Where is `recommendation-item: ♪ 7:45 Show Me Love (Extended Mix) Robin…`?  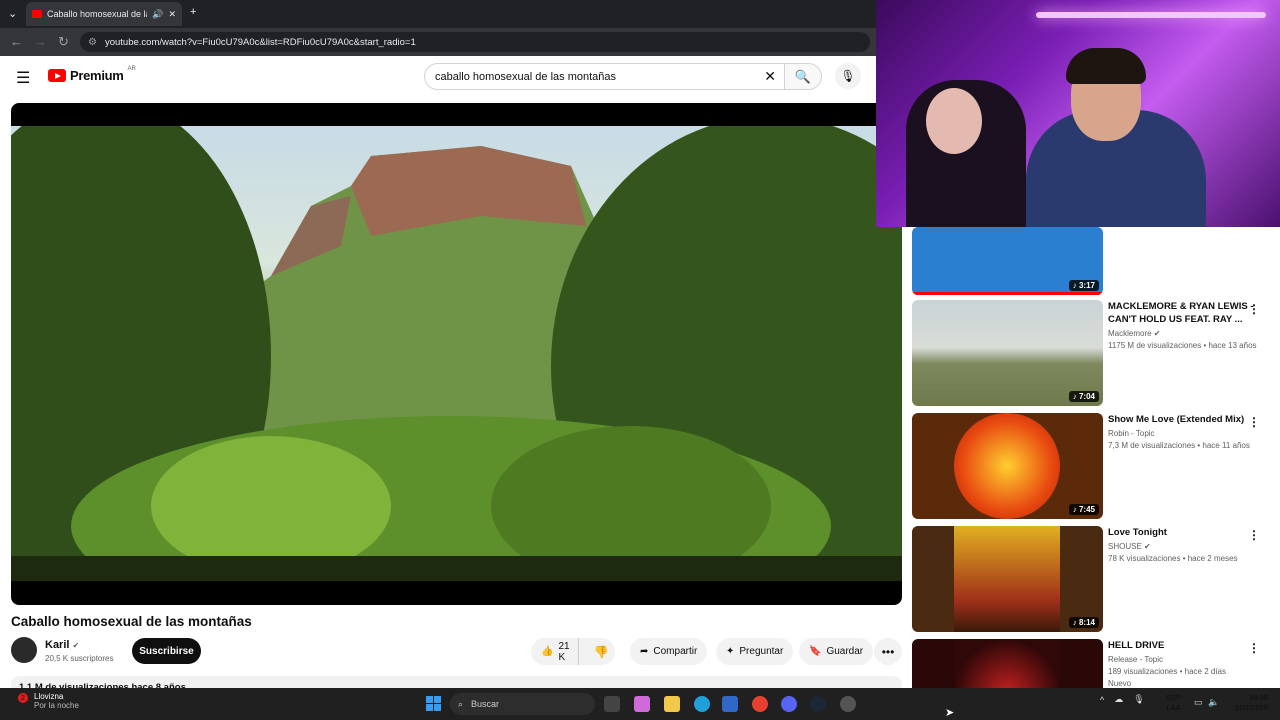 recommendation-item: ♪ 7:45 Show Me Love (Extended Mix) Robin… is located at coordinates (1092, 466).